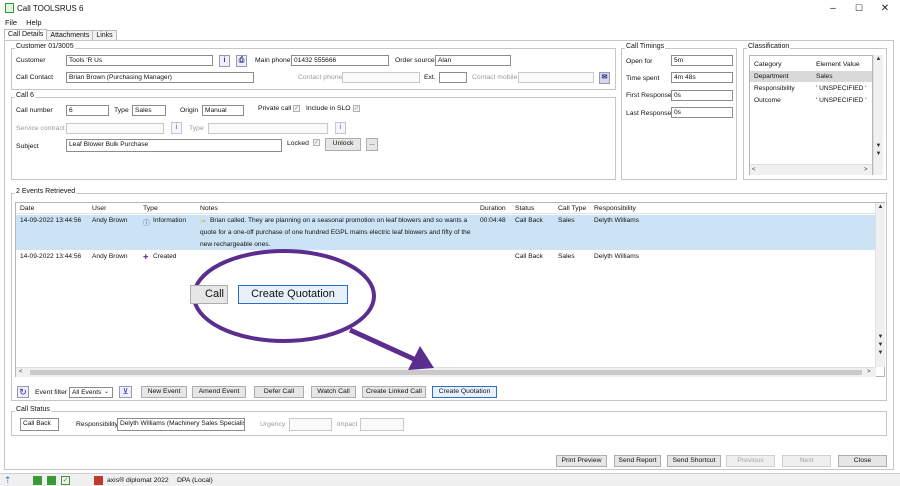  What do you see at coordinates (880, 285) in the screenshot?
I see `events-vscrollbar: ▲ ▼ ▼ ▼` at bounding box center [880, 285].